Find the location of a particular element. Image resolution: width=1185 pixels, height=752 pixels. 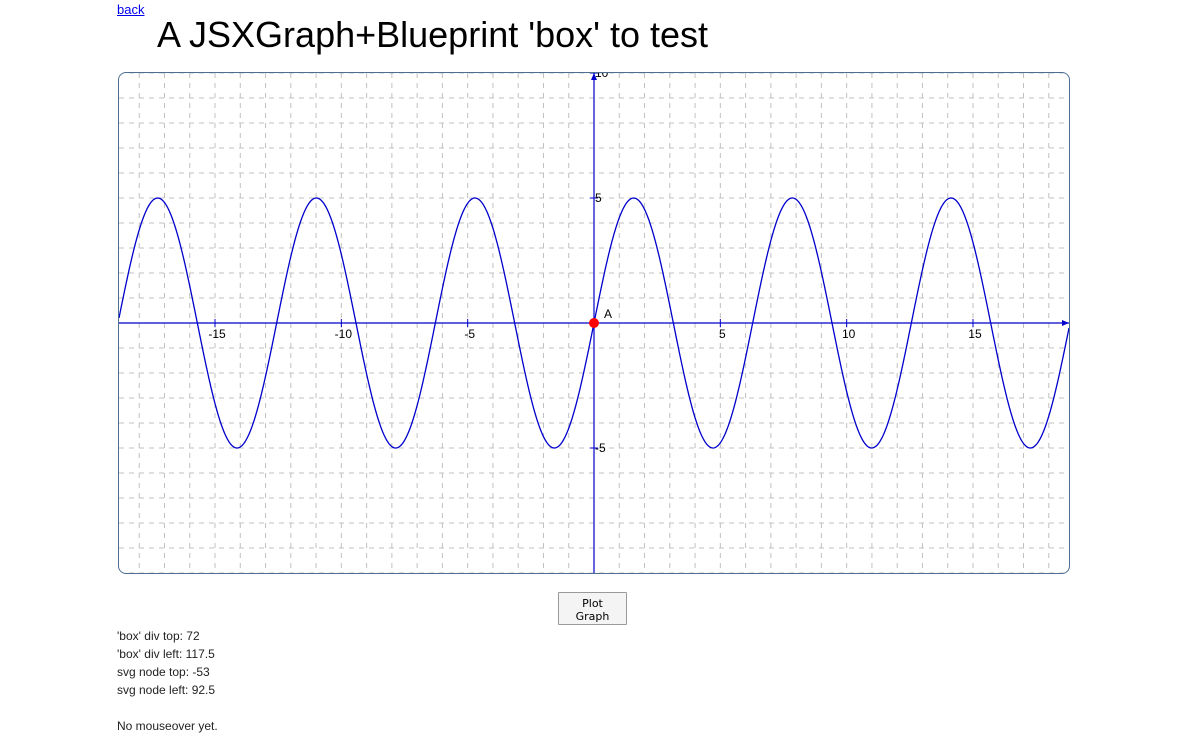

box-top-readout: 'box' div top: 72 is located at coordinates (158, 636).